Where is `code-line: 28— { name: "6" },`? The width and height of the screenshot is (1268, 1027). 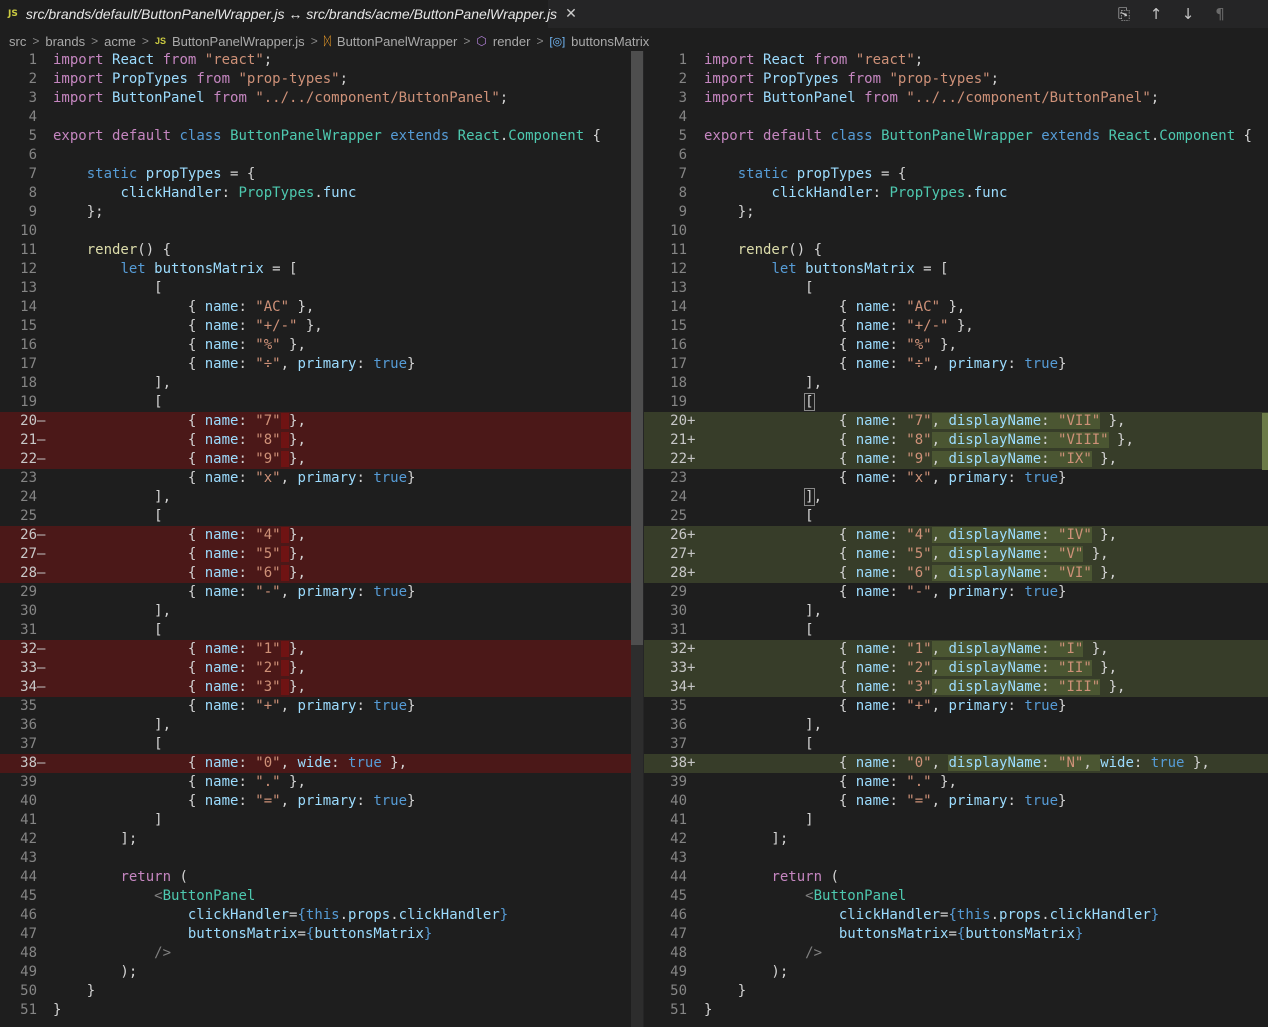 code-line: 28— { name: "6" }, is located at coordinates (315, 573).